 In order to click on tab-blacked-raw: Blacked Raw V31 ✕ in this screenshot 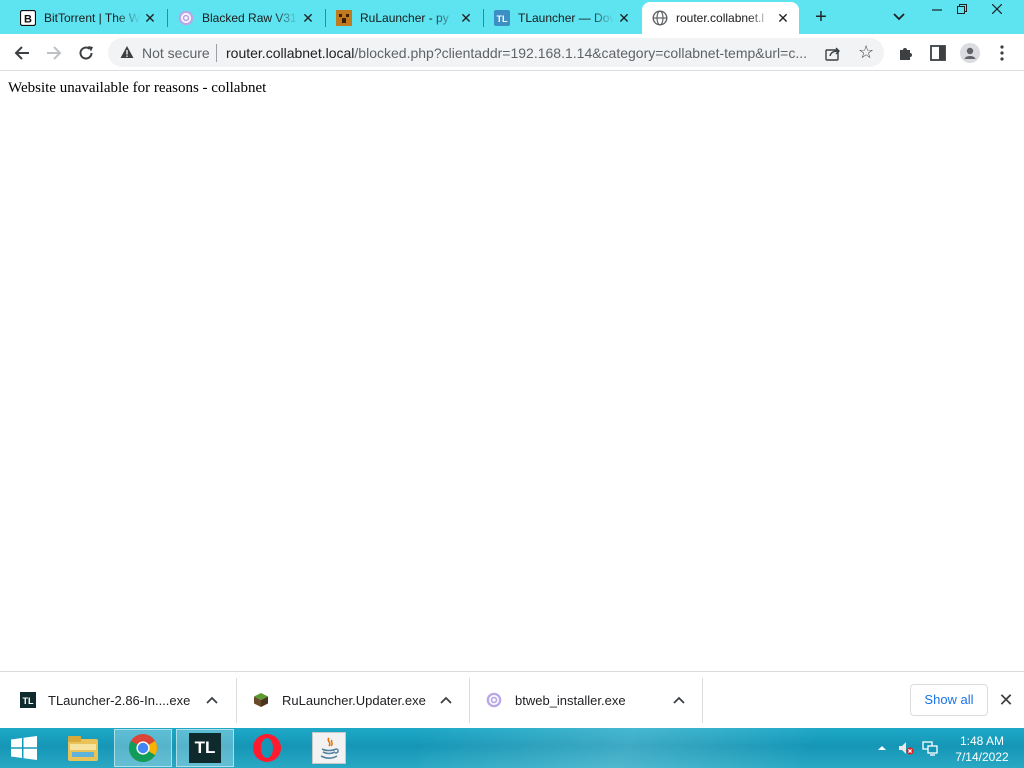, I will do `click(246, 18)`.